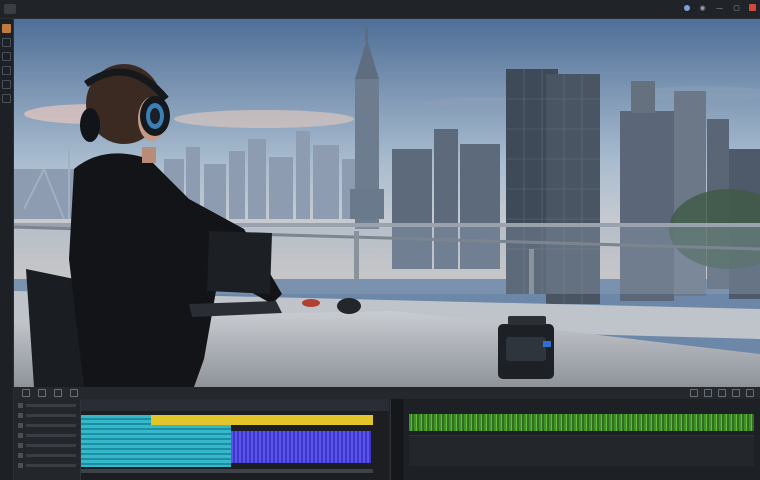  What do you see at coordinates (6, 98) in the screenshot?
I see `pen-tool-icon` at bounding box center [6, 98].